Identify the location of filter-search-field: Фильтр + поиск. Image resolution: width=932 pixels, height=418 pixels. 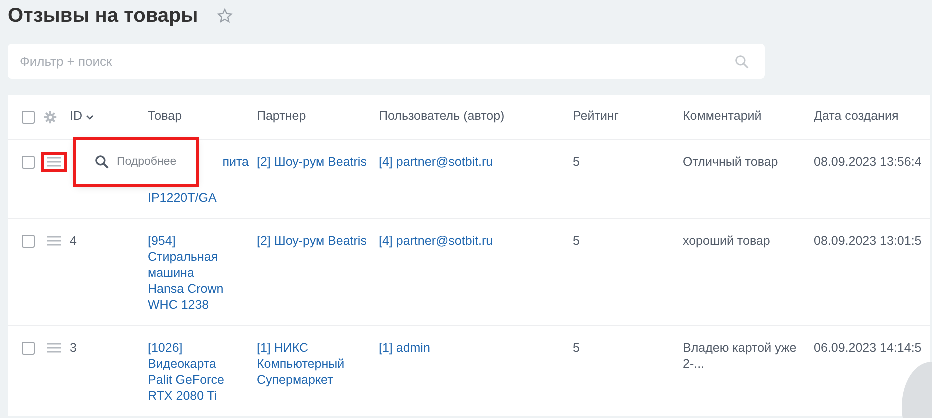
(386, 61).